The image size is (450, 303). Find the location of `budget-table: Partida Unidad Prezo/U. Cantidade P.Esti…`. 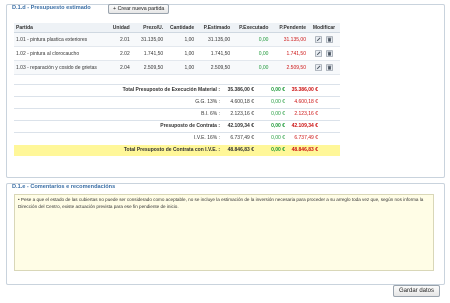

budget-table: Partida Unidad Prezo/U. Cantidade P.Esti… is located at coordinates (177, 49).